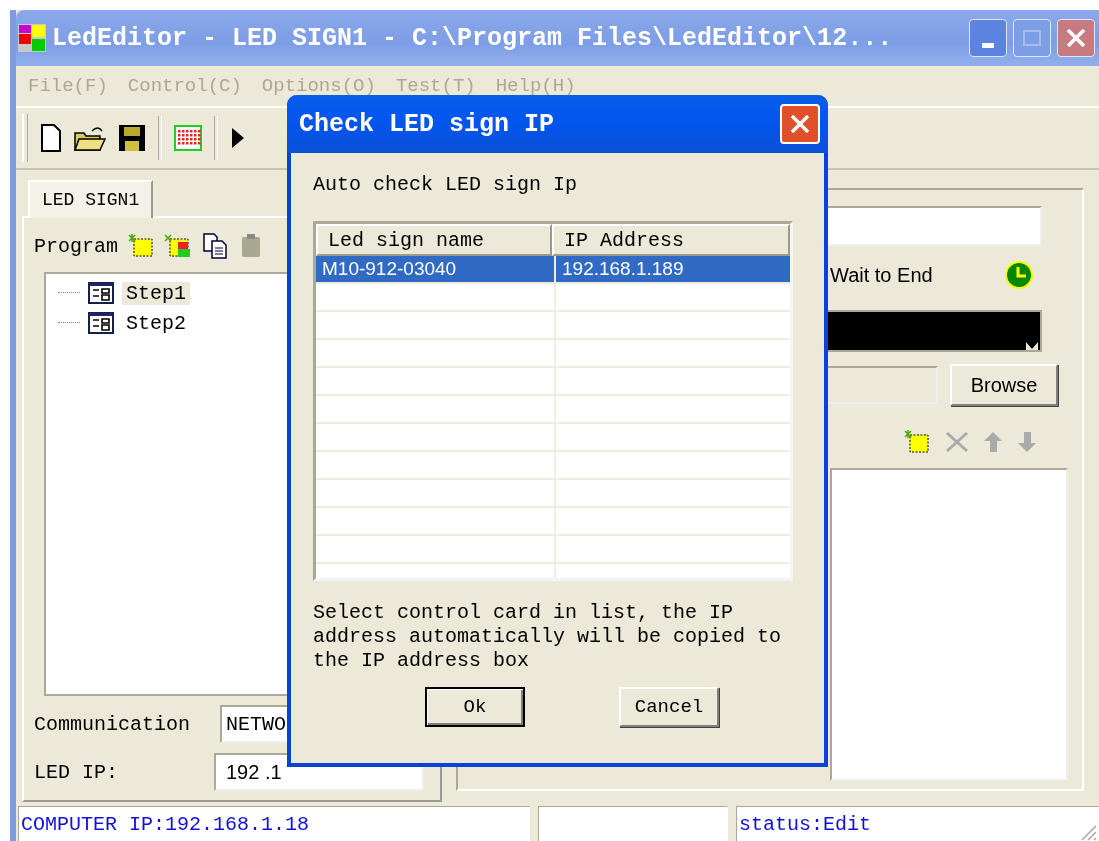  What do you see at coordinates (32, 38) in the screenshot?
I see `app-logo-icon` at bounding box center [32, 38].